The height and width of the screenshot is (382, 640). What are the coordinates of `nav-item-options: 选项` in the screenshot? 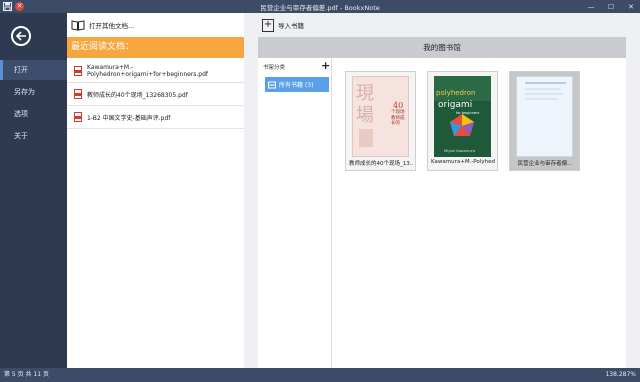 It's located at (33, 114).